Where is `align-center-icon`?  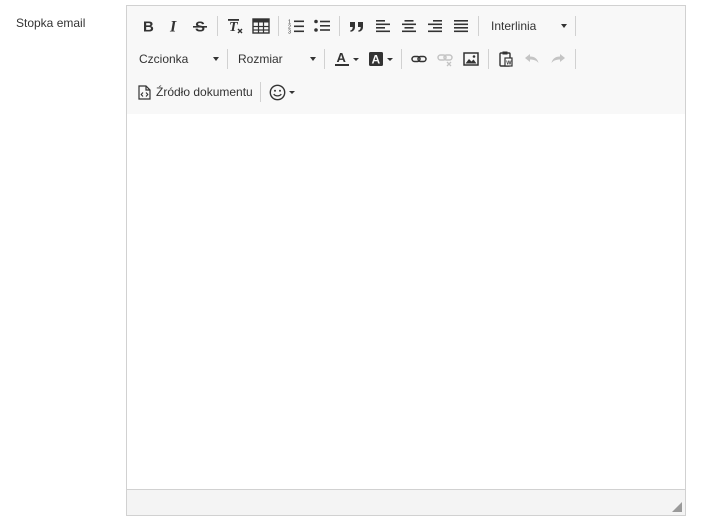 align-center-icon is located at coordinates (409, 26).